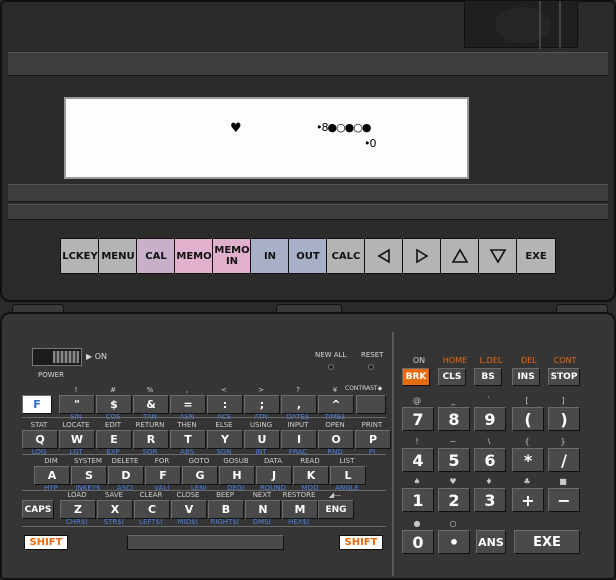 This screenshot has width=616, height=580. I want to click on key-sym: =, so click(188, 404).